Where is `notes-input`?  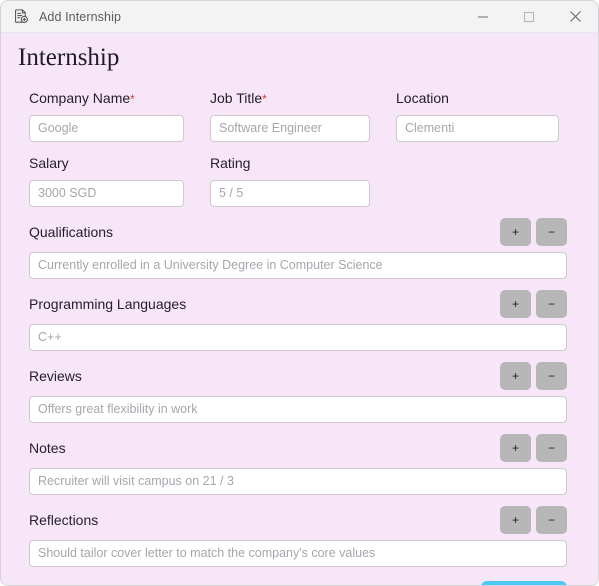 notes-input is located at coordinates (298, 481).